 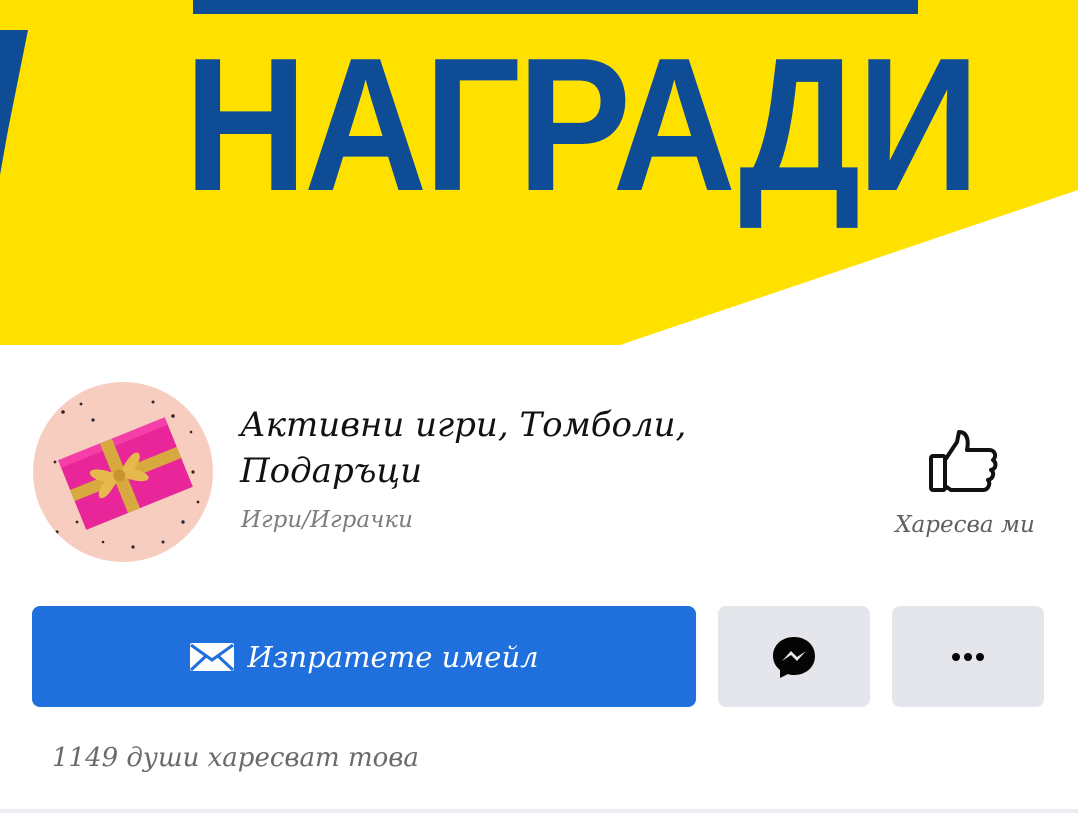 I want to click on like-label: Харесва ми, so click(x=965, y=525).